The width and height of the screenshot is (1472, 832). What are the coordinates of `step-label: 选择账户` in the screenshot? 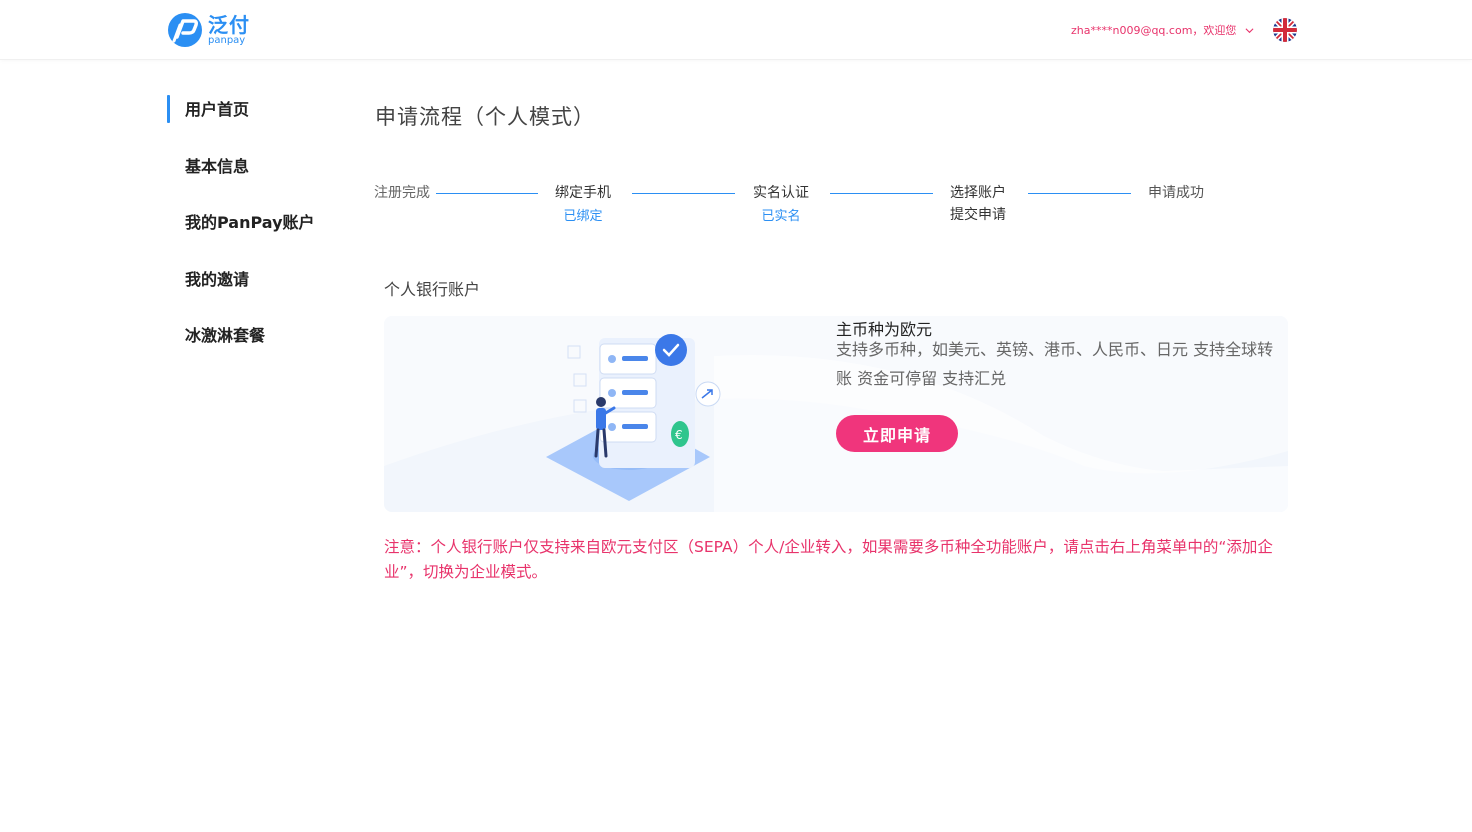 It's located at (978, 193).